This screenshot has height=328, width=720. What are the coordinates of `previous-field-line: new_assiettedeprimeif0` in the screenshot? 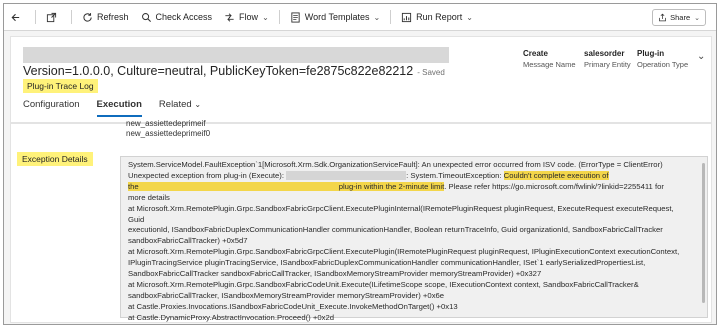 It's located at (168, 133).